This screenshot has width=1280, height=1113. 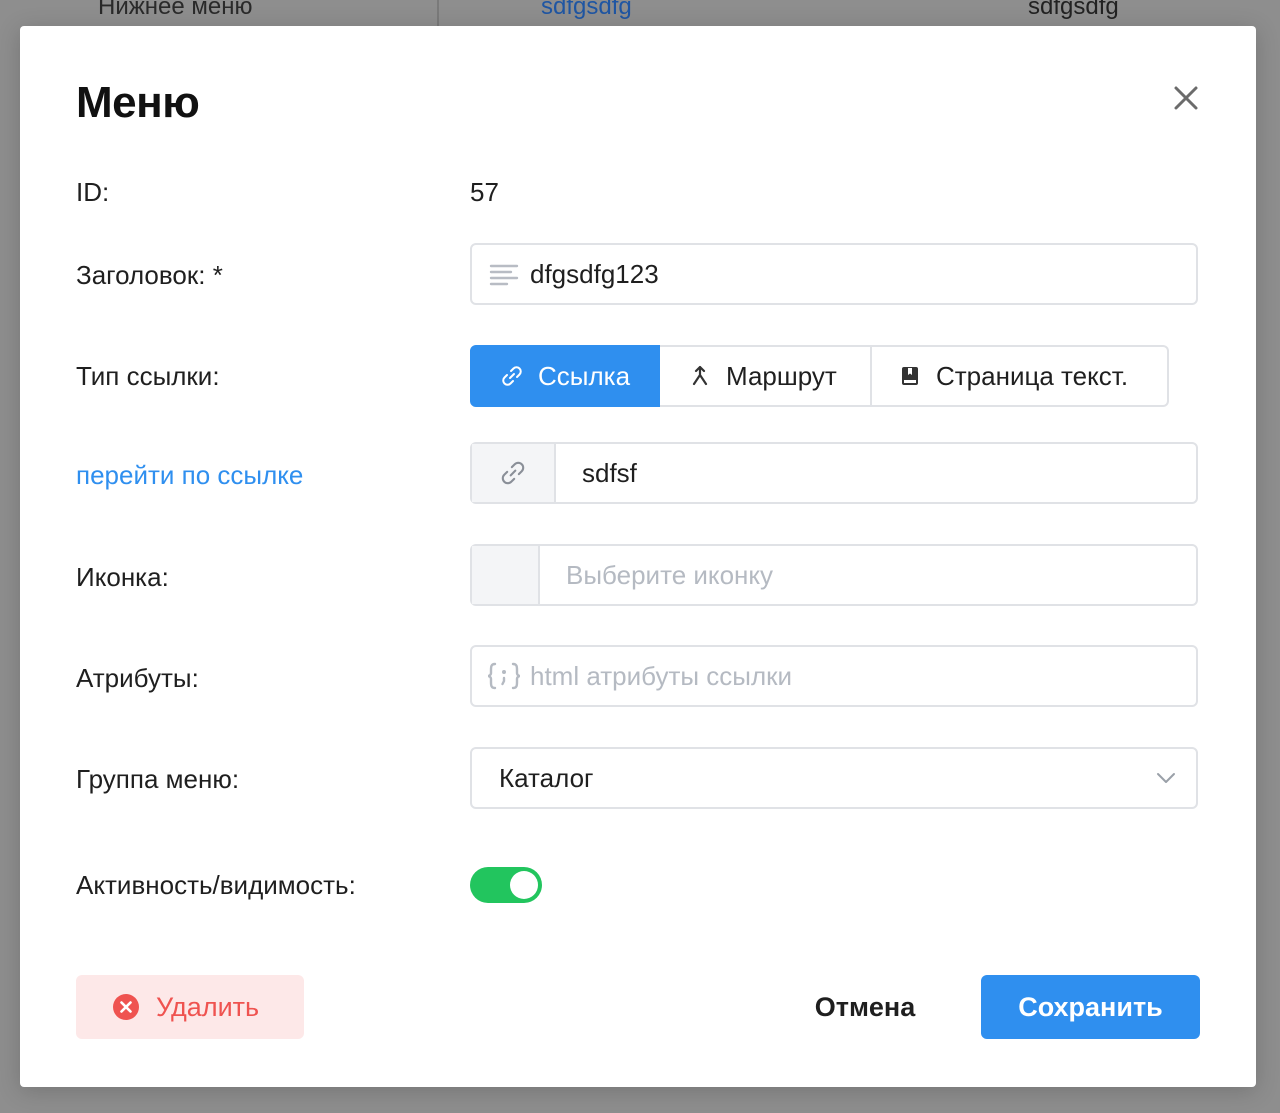 I want to click on menu-group-select: Каталог, so click(x=834, y=778).